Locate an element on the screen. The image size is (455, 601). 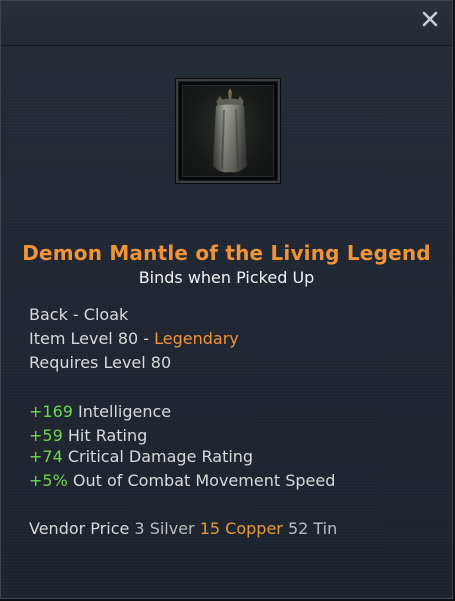
stat-value: +169 is located at coordinates (51, 411).